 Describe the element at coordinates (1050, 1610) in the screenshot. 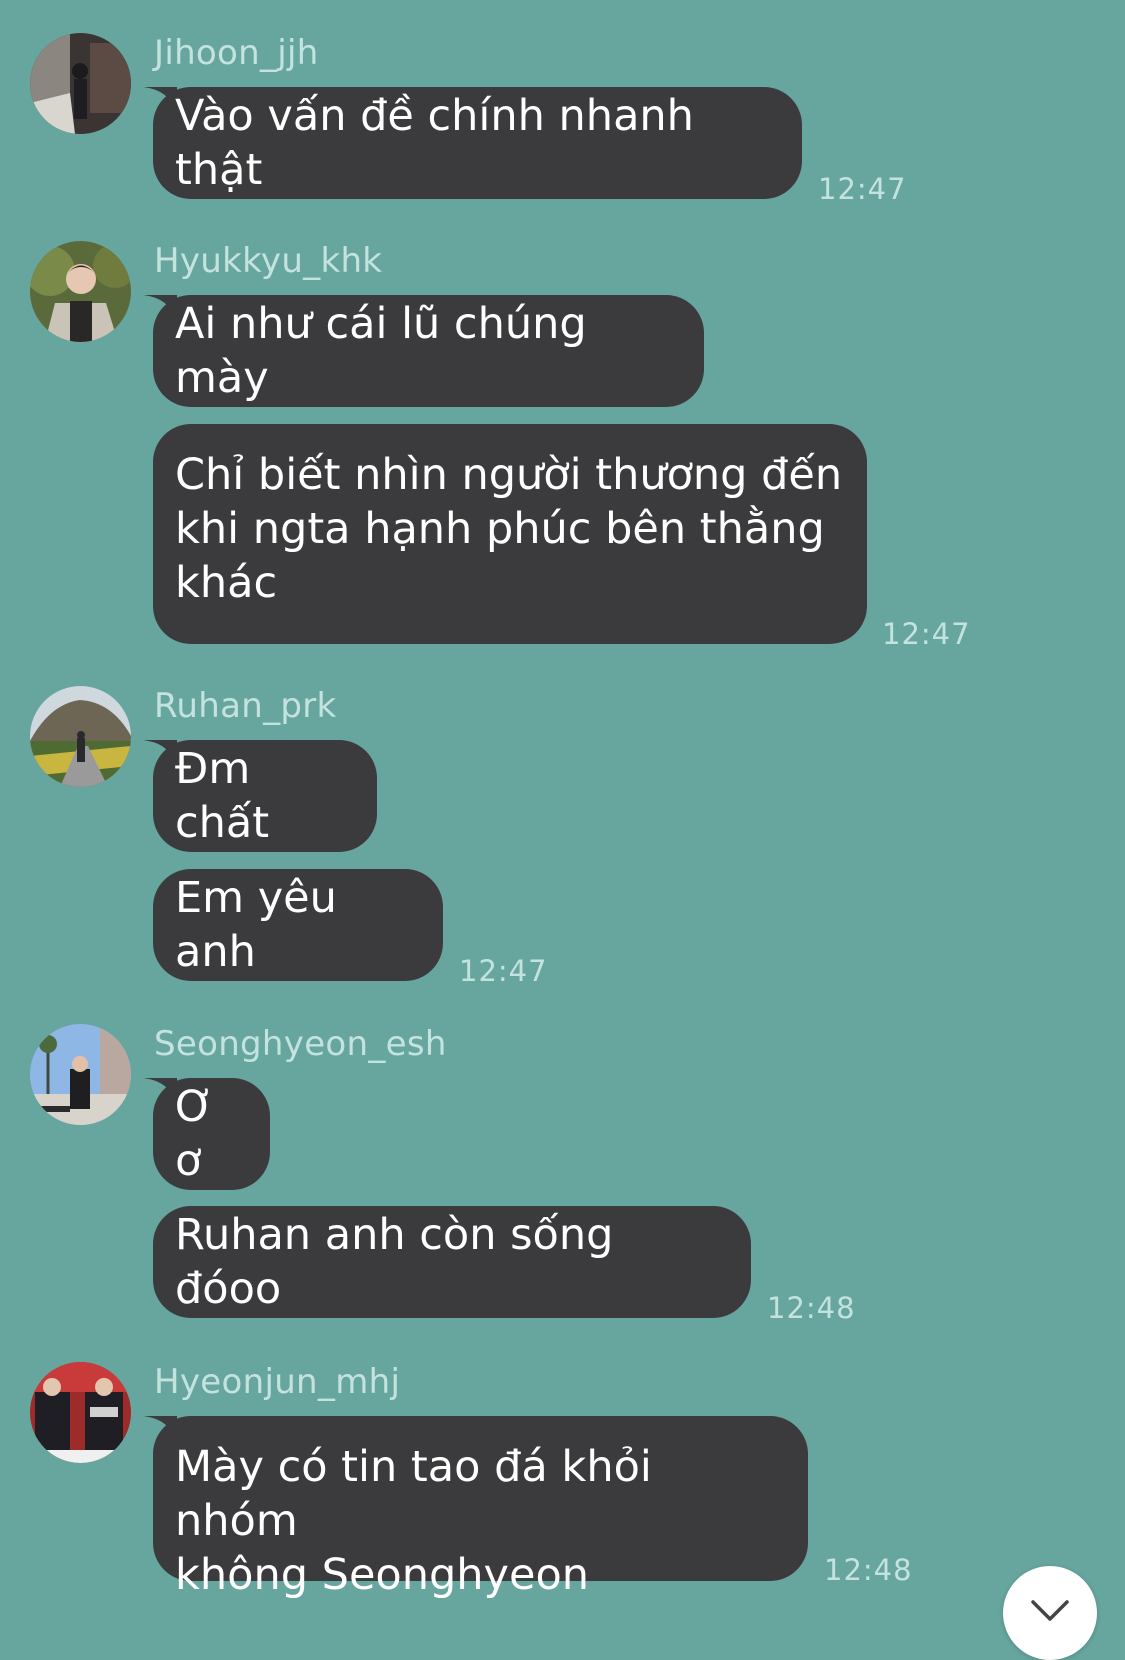

I see `chevron-down-icon` at that location.